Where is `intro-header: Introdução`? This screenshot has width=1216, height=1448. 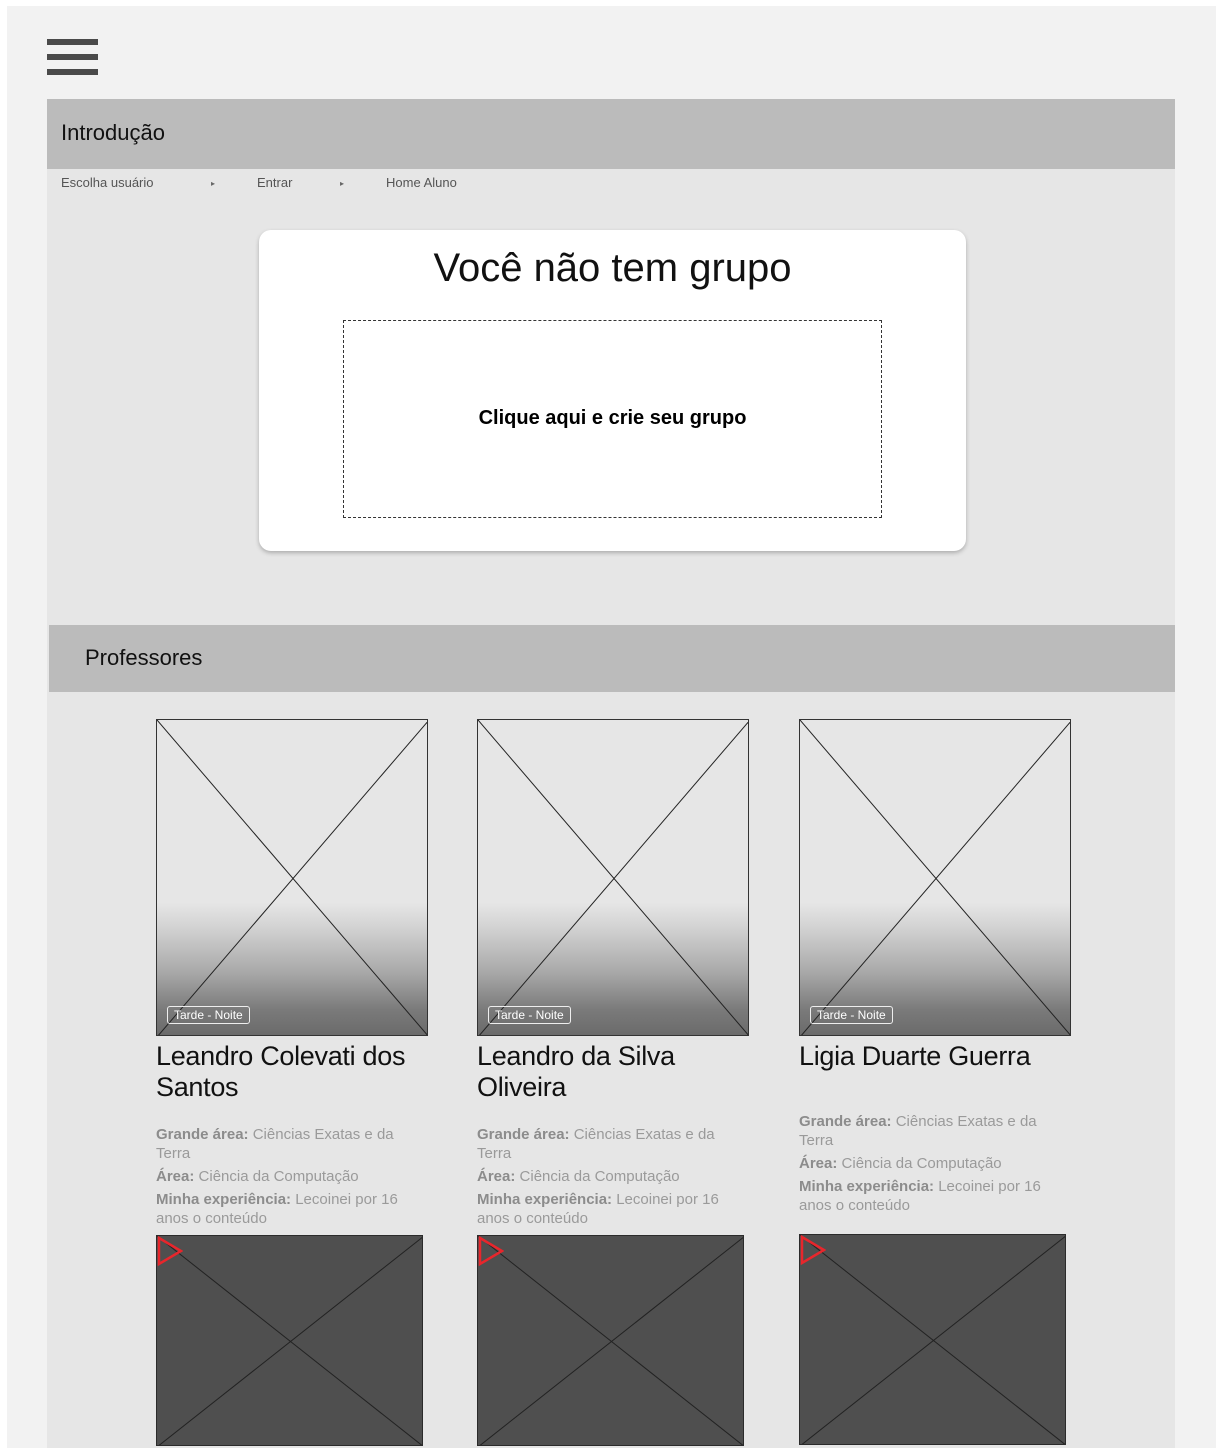
intro-header: Introdução is located at coordinates (611, 134).